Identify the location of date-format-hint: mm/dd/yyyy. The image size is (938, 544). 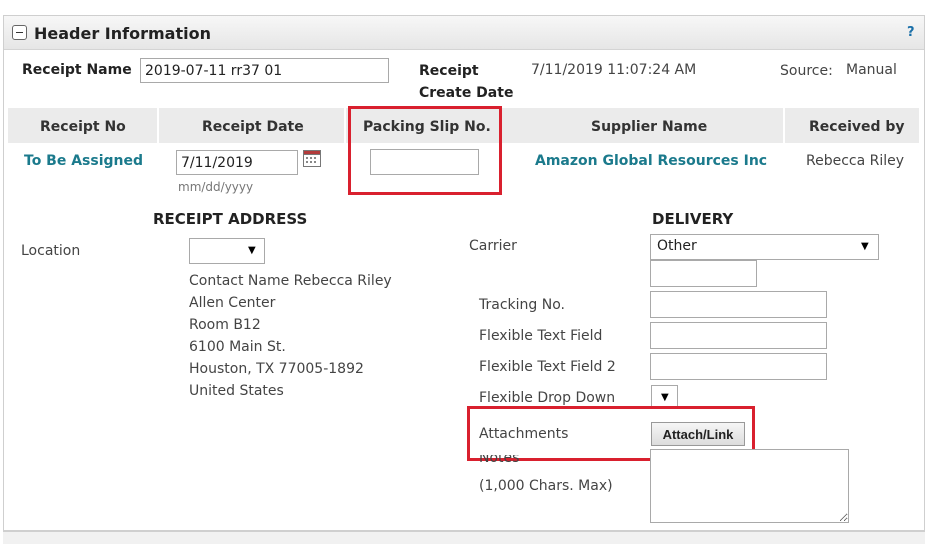
(216, 187).